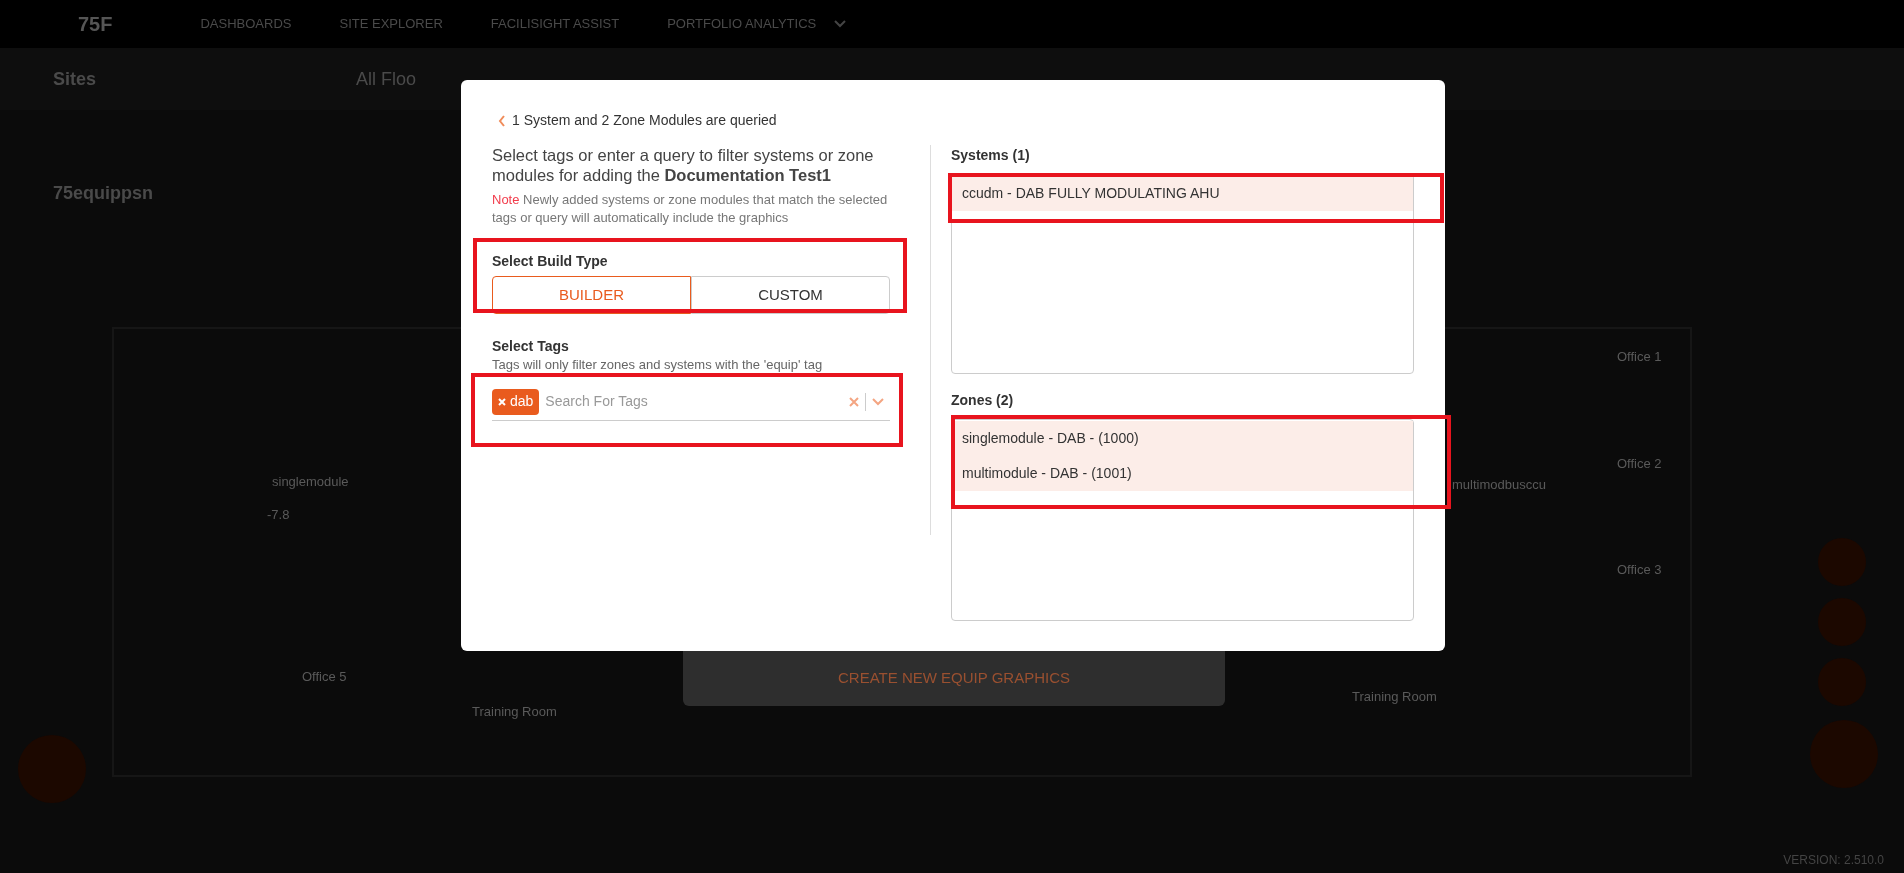  Describe the element at coordinates (516, 401) in the screenshot. I see `tag-chip: dab` at that location.